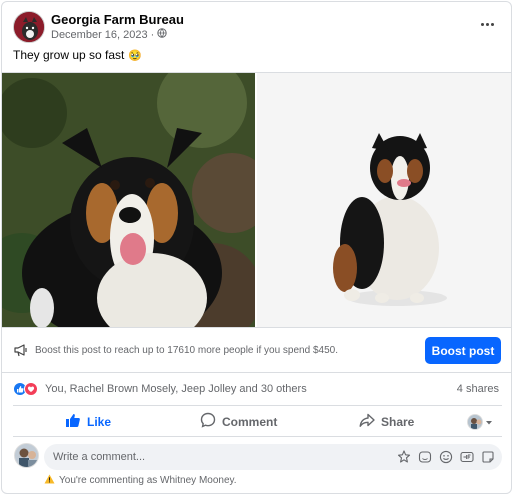  I want to click on more-options-button, so click(487, 24).